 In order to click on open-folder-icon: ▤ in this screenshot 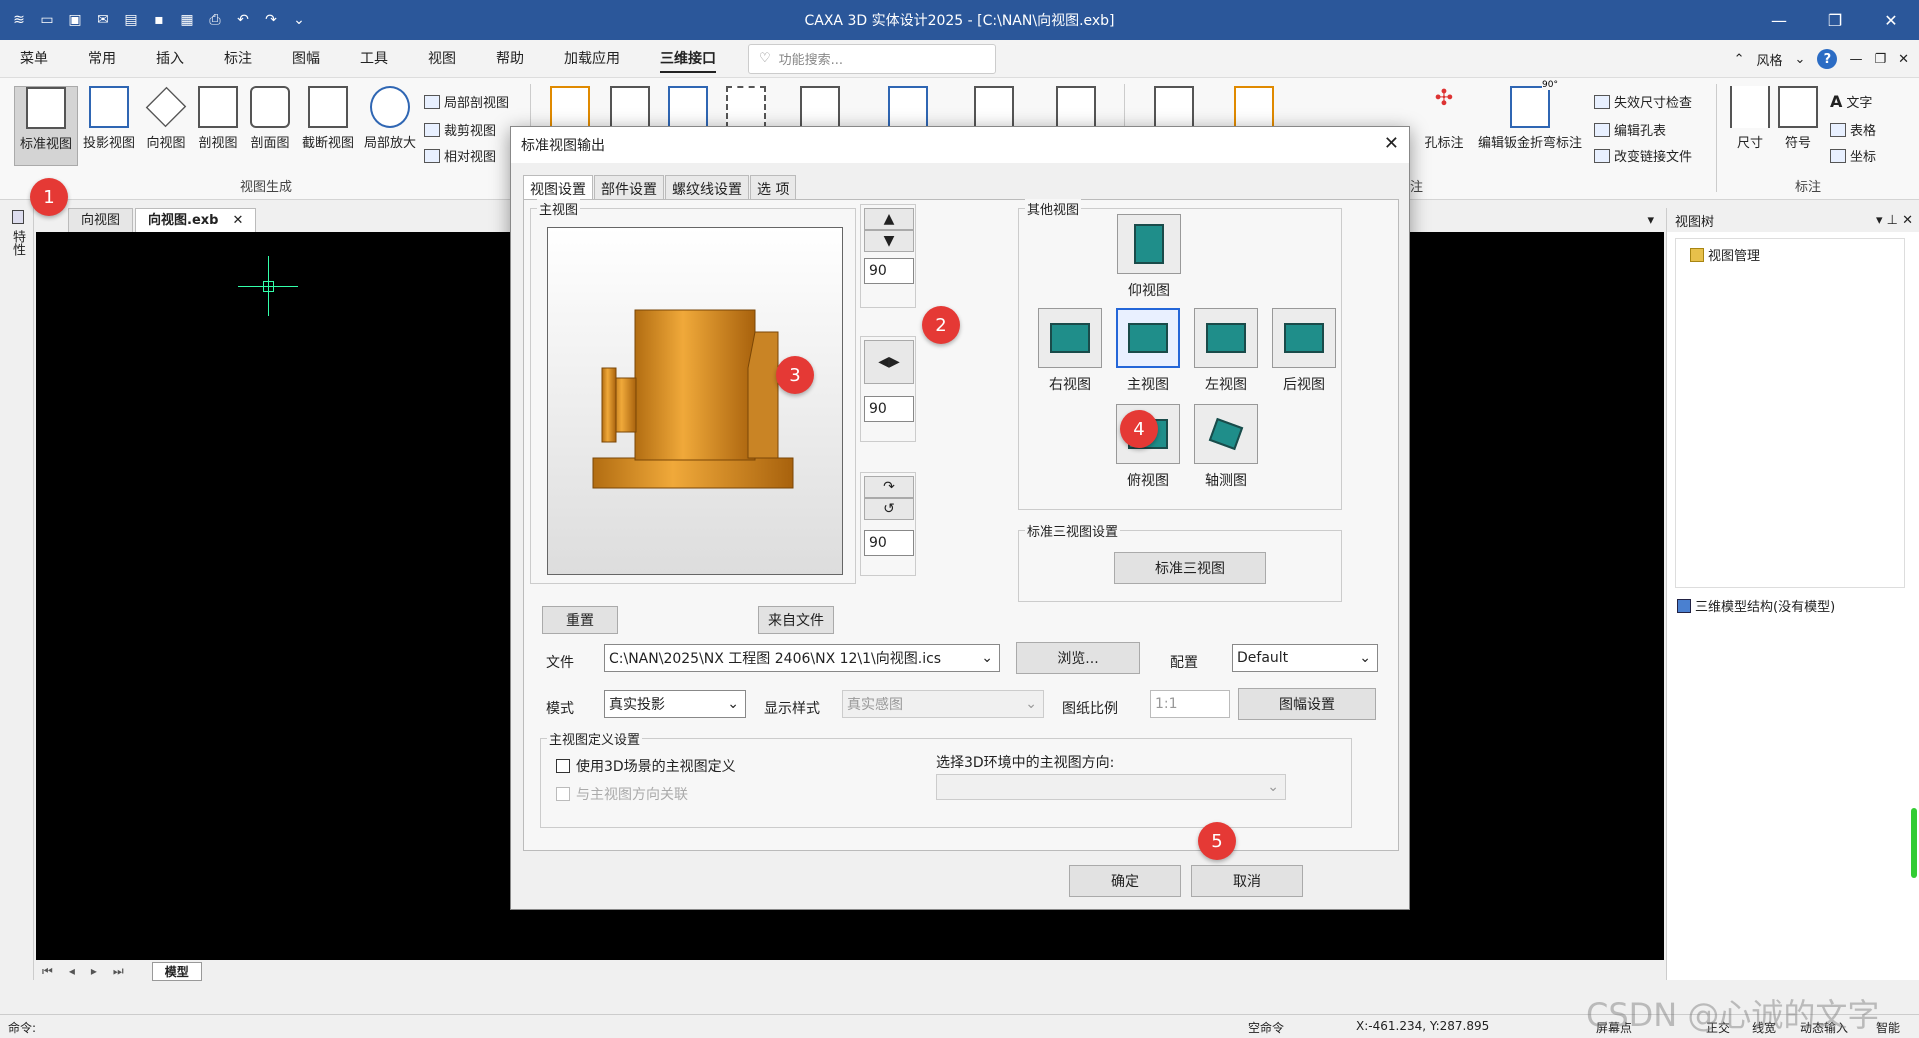, I will do `click(131, 20)`.